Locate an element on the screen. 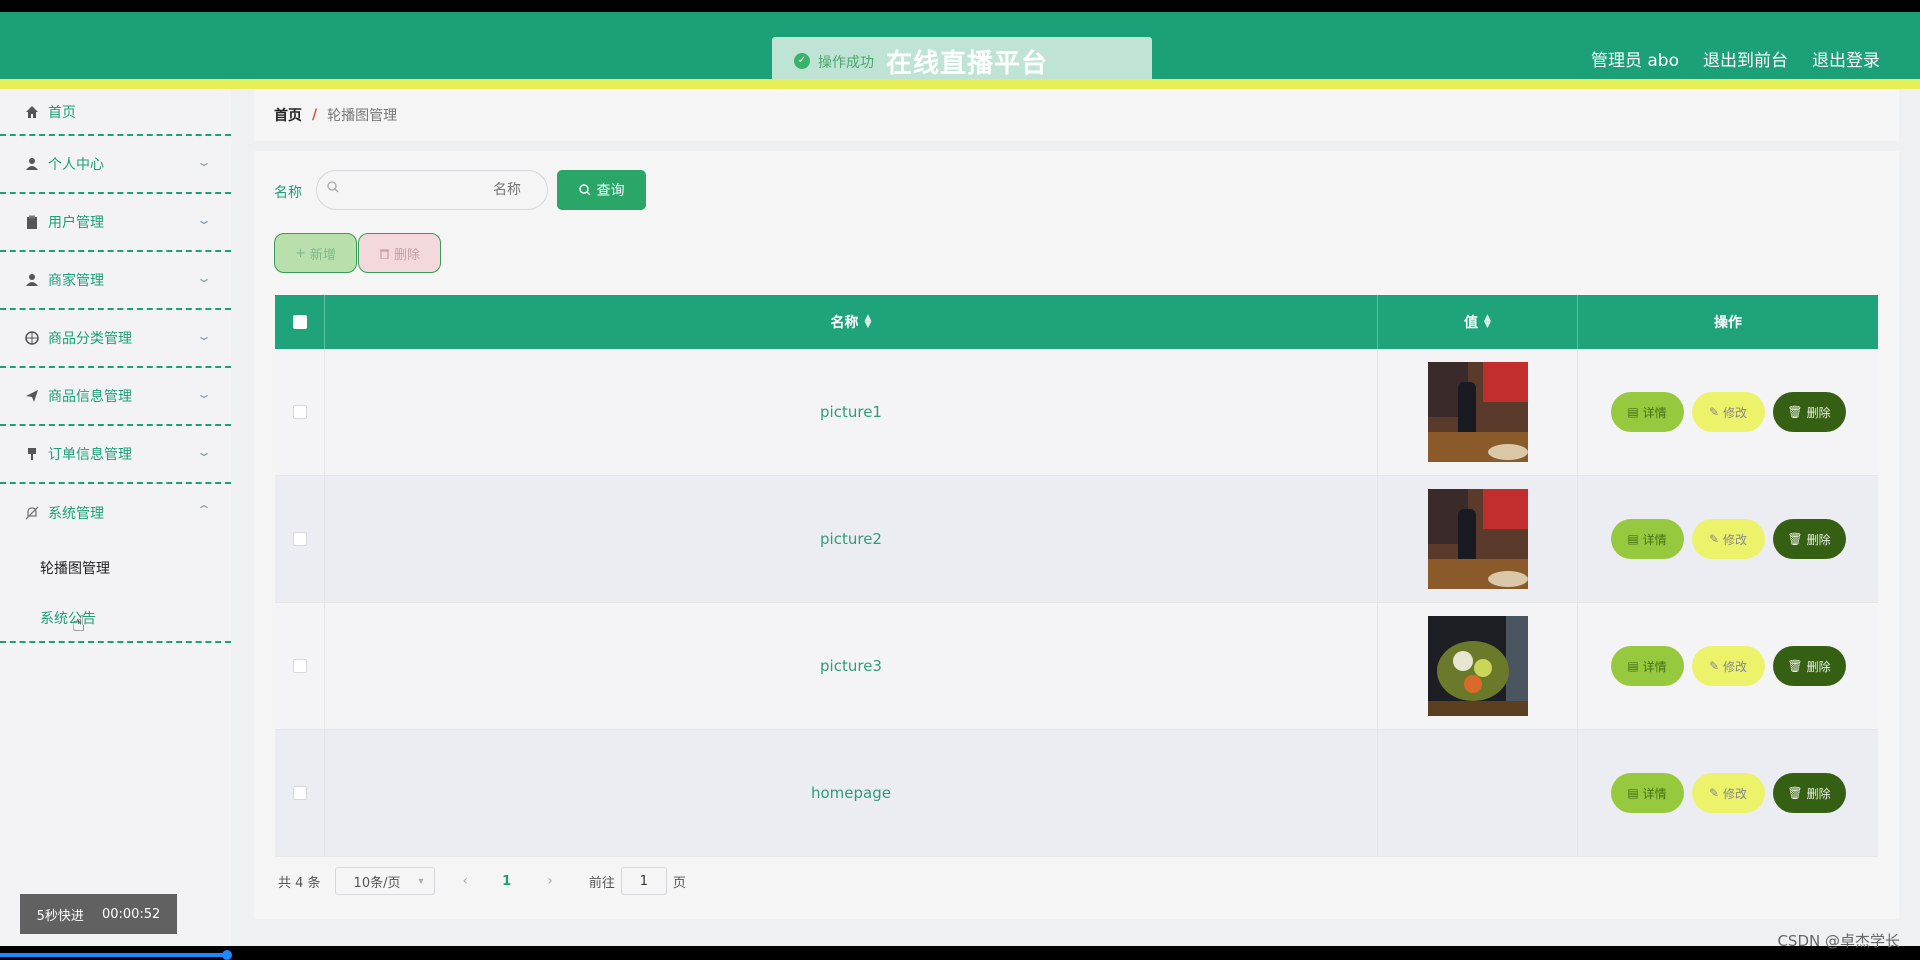 The width and height of the screenshot is (1920, 960). row-name: homepage is located at coordinates (851, 793).